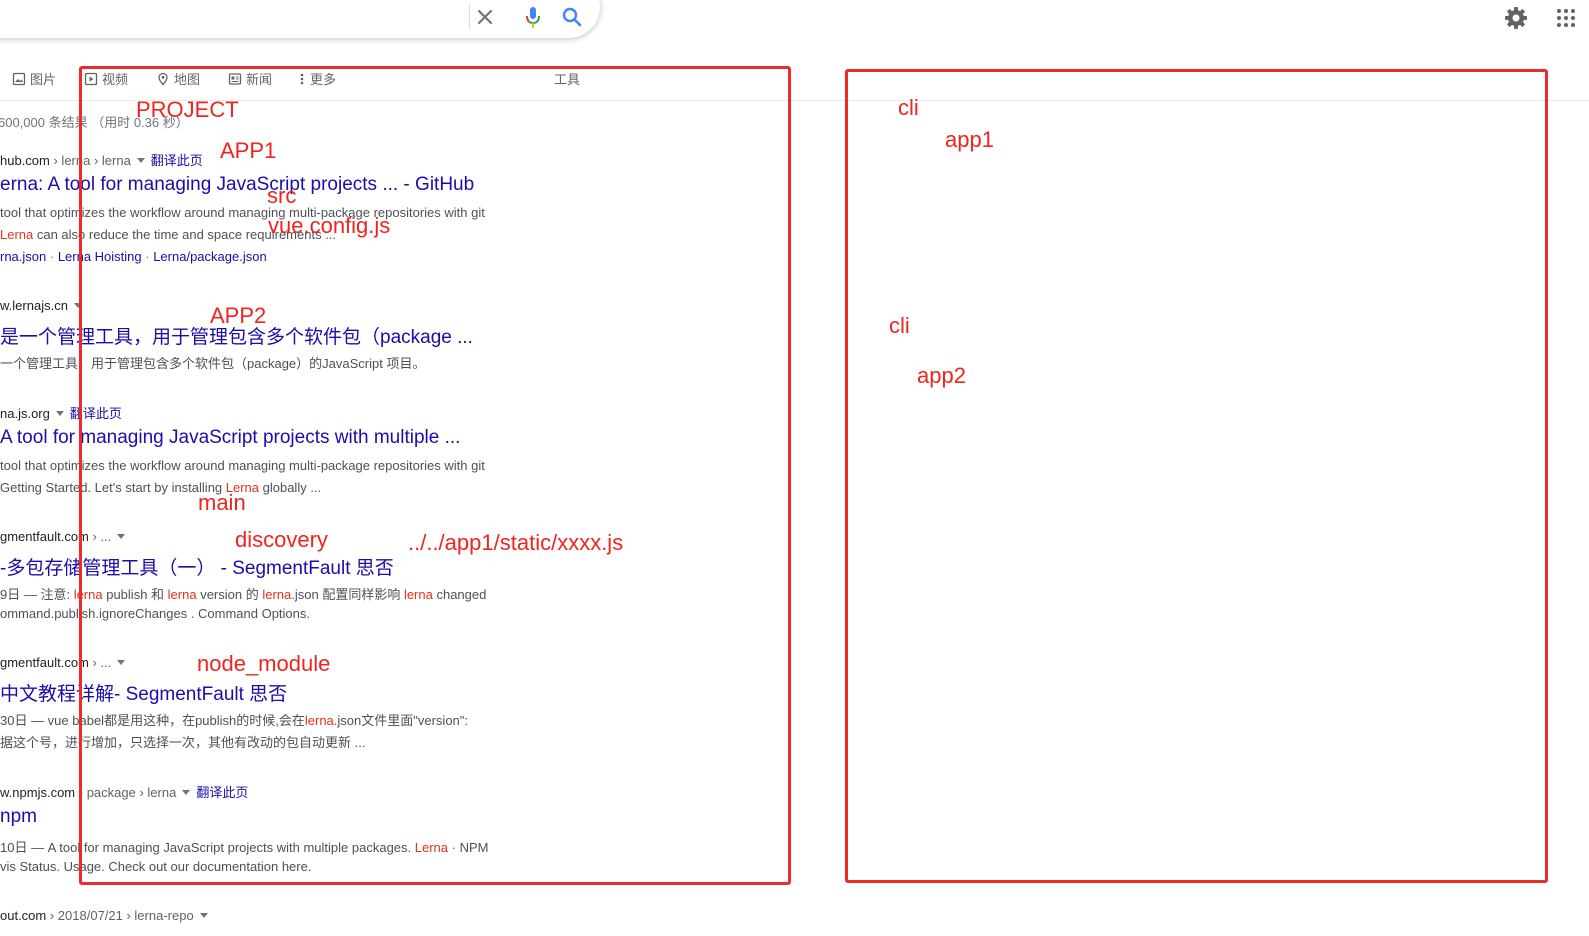  Describe the element at coordinates (222, 502) in the screenshot. I see `annotation-main: main` at that location.